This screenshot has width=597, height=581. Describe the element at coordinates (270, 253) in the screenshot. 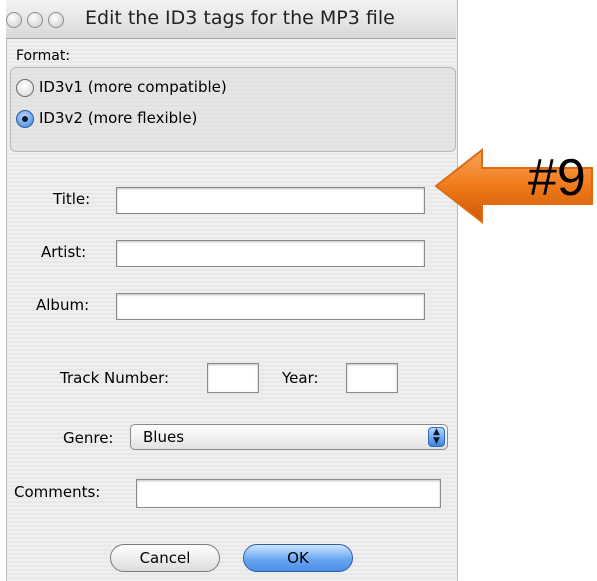

I see `artist-input` at that location.